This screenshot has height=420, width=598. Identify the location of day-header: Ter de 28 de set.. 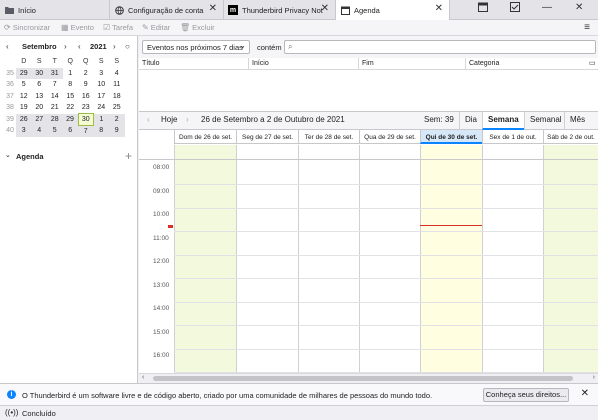
(328, 137).